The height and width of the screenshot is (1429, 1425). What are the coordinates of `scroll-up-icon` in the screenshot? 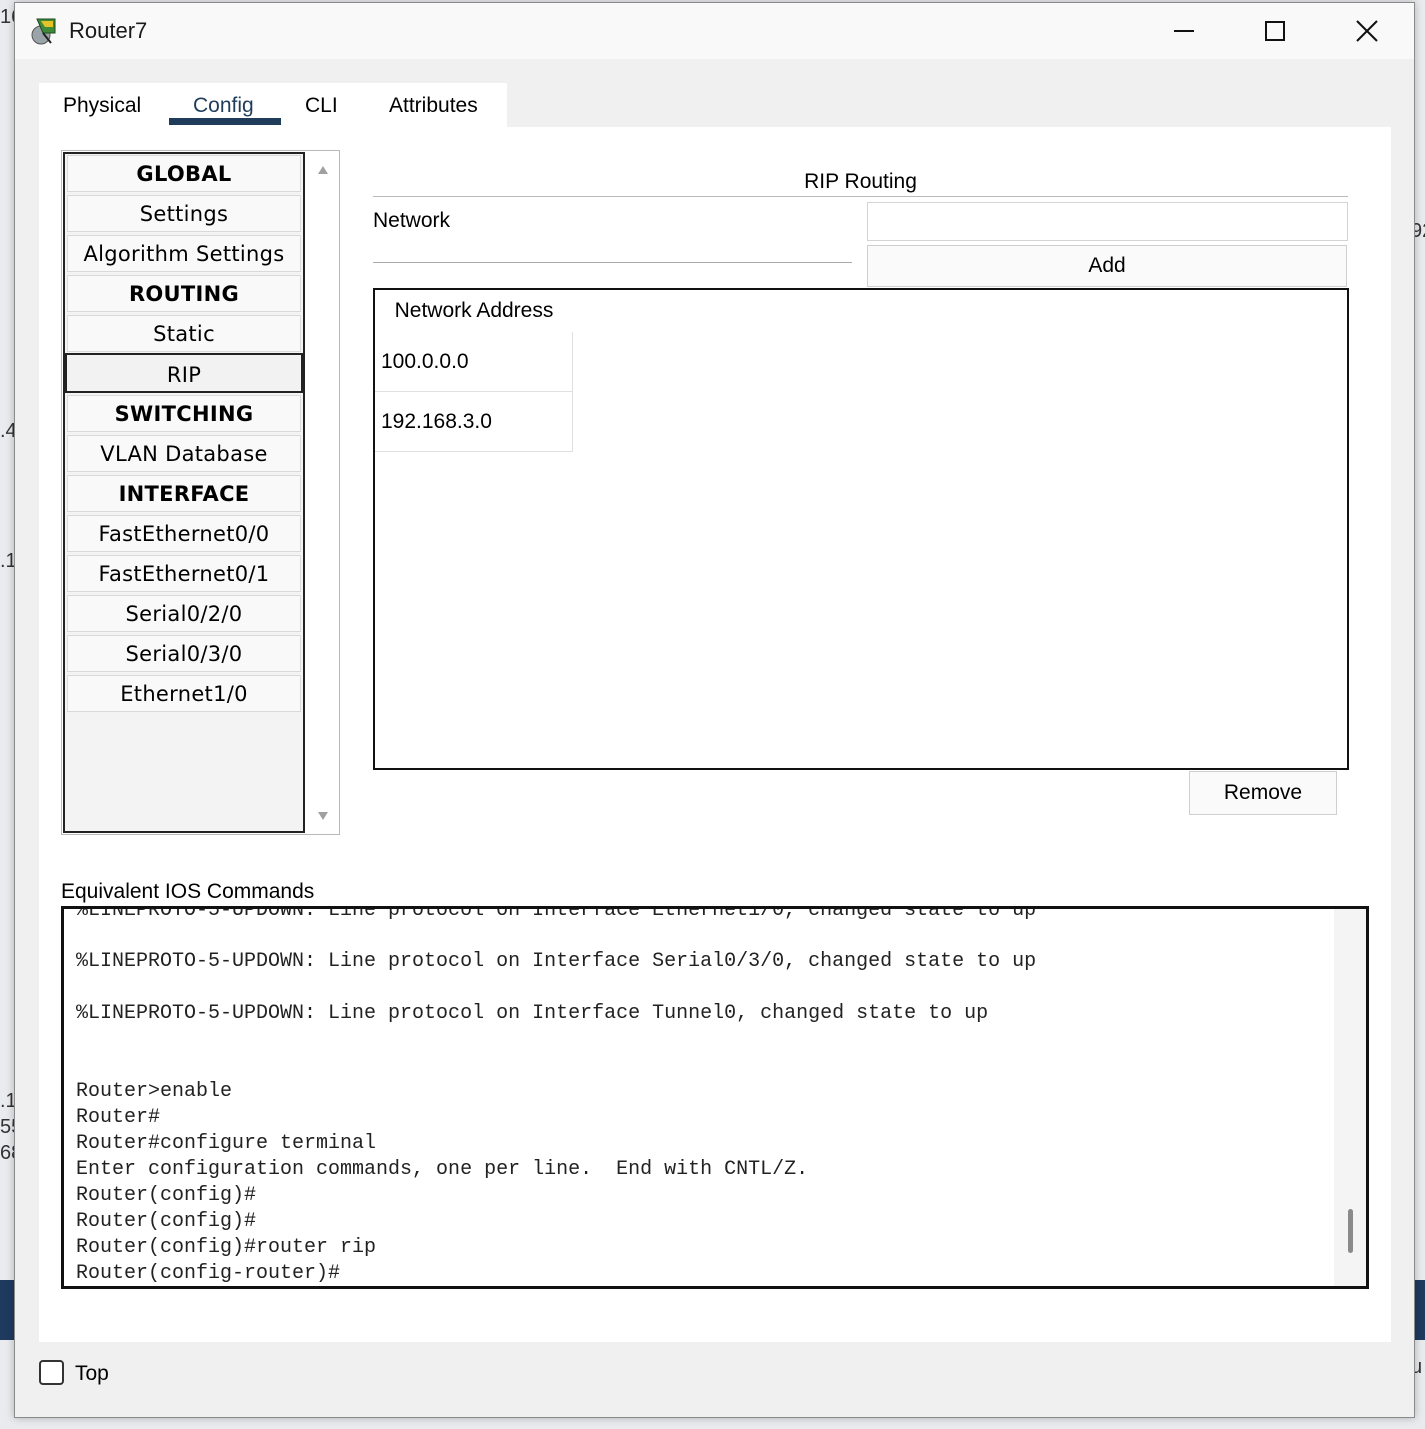 It's located at (323, 170).